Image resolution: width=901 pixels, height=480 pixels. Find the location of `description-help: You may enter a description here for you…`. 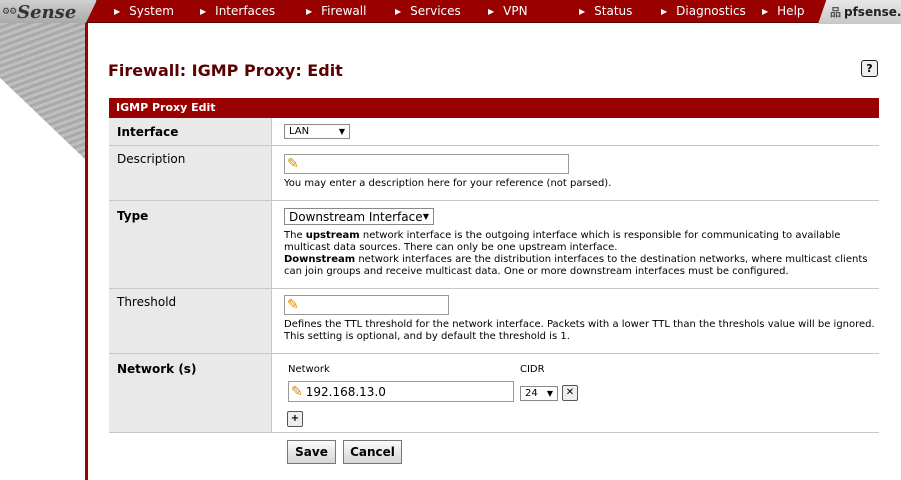

description-help: You may enter a description here for you… is located at coordinates (448, 183).